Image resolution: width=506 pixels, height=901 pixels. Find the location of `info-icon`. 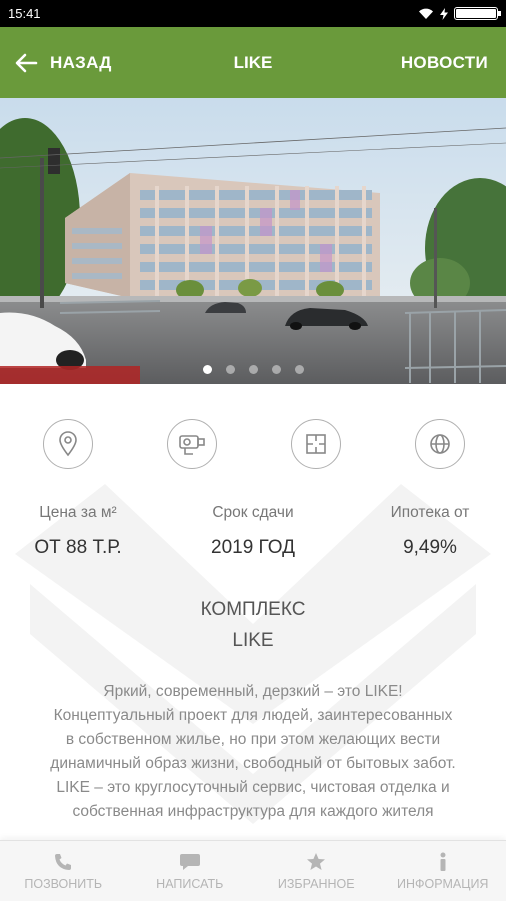

info-icon is located at coordinates (443, 862).